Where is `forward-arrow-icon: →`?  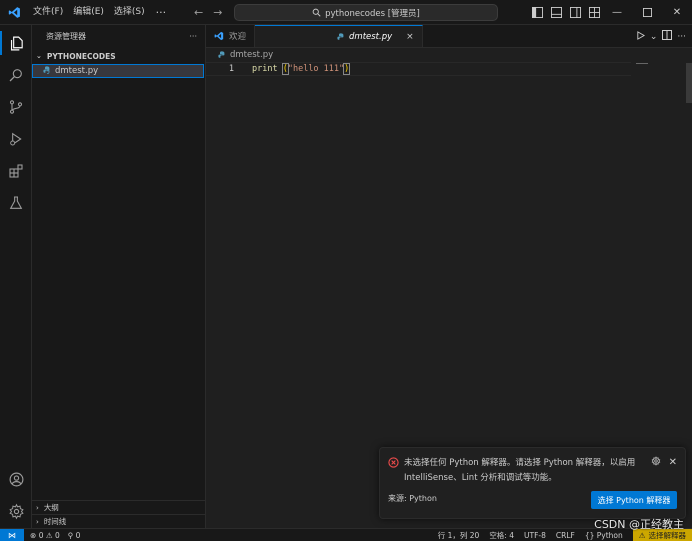
forward-arrow-icon: → is located at coordinates (217, 12).